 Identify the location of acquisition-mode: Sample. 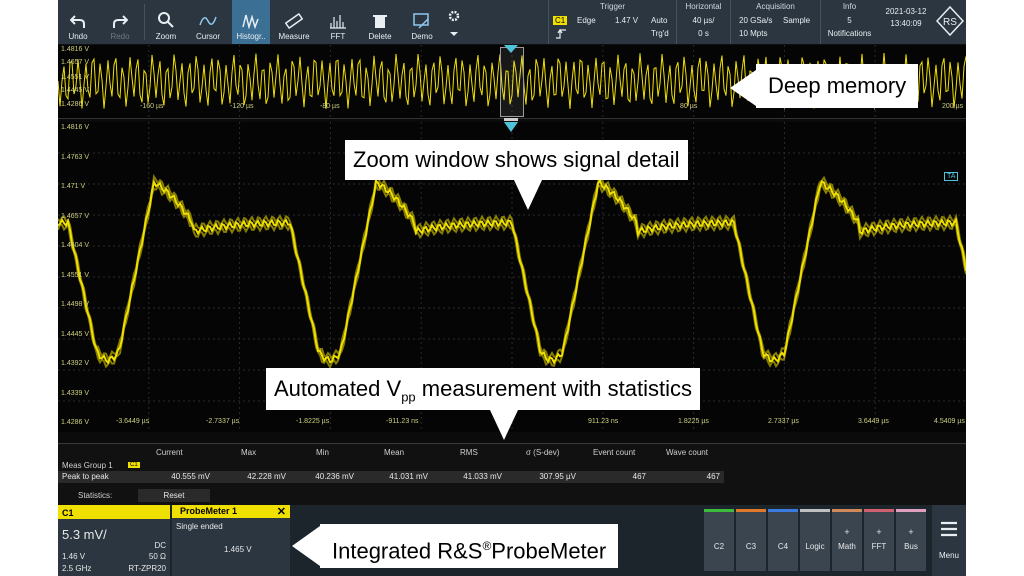
(797, 20).